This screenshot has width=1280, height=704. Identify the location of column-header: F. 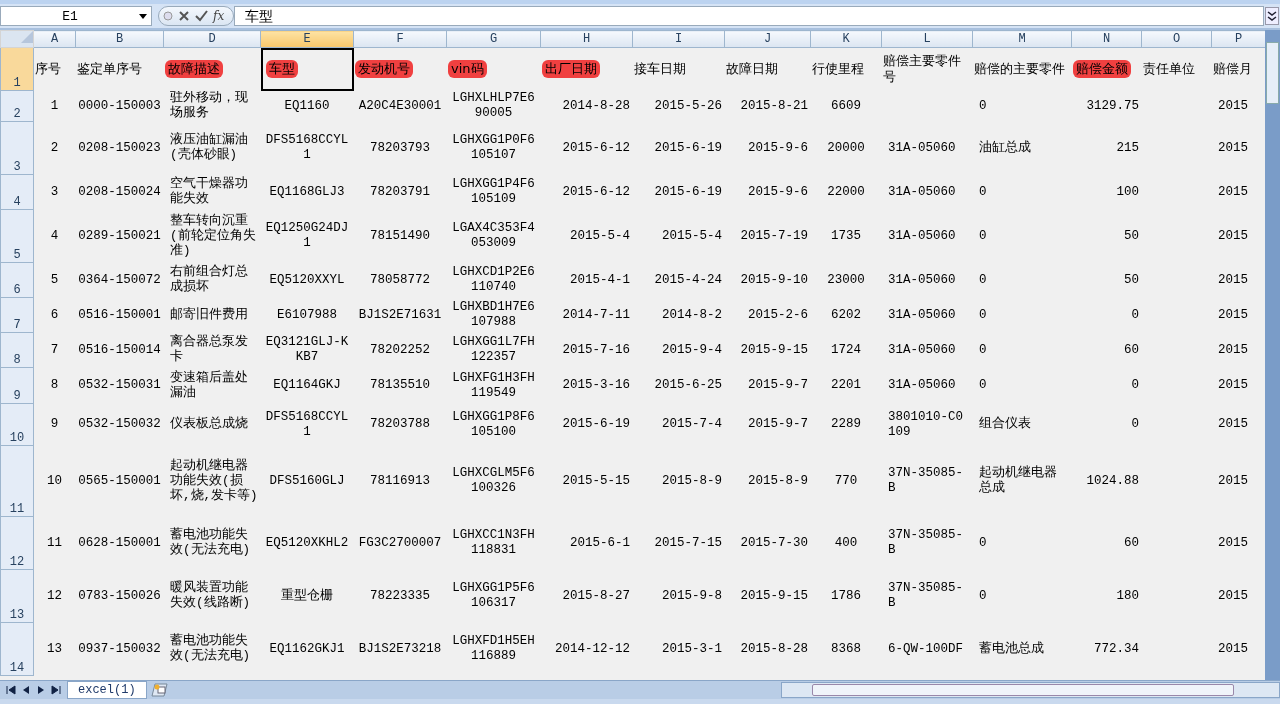
(400, 39).